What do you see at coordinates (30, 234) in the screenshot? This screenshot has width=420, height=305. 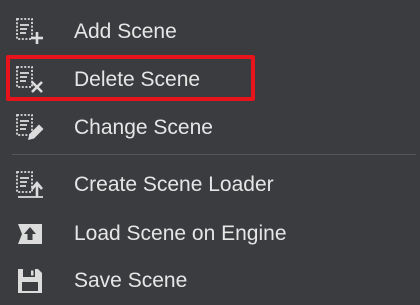 I see `load-scene-on-engine-icon` at bounding box center [30, 234].